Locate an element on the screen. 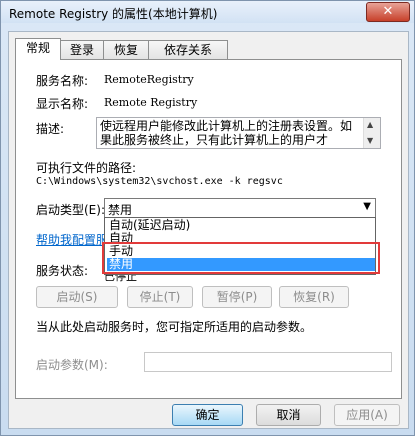 Image resolution: width=415 pixels, height=436 pixels. start-button: 启动(S) is located at coordinates (77, 297).